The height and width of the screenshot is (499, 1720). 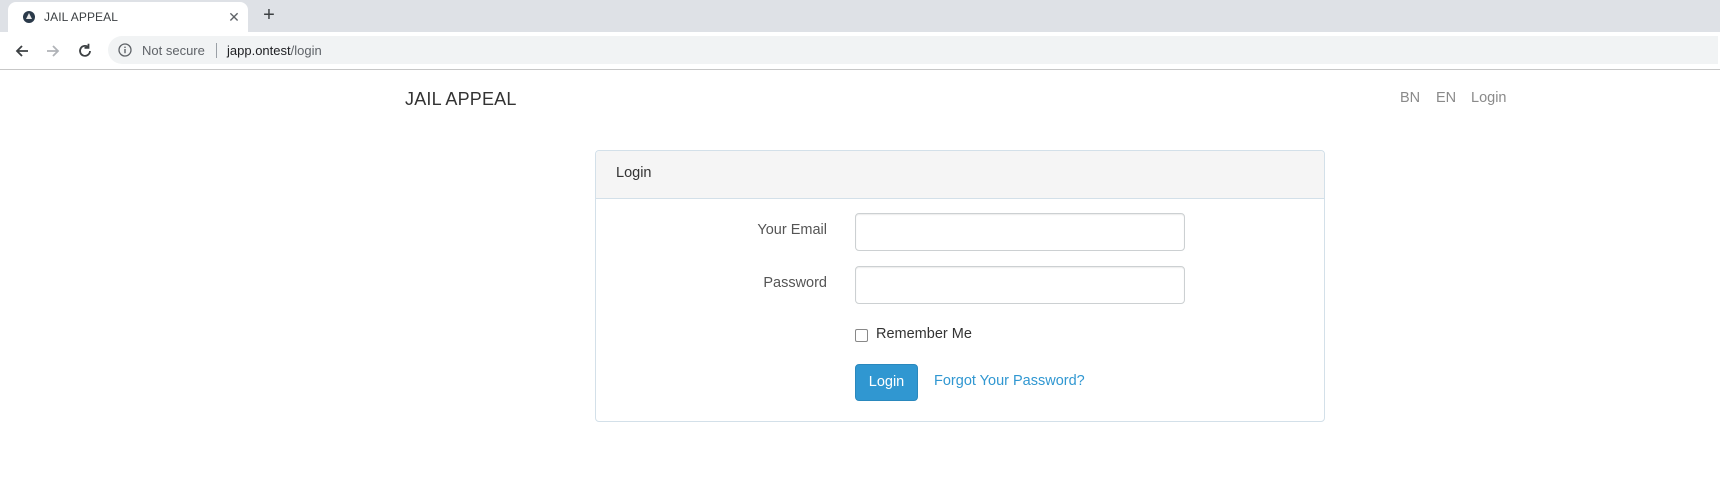 I want to click on nav-link-login: Login, so click(x=1488, y=98).